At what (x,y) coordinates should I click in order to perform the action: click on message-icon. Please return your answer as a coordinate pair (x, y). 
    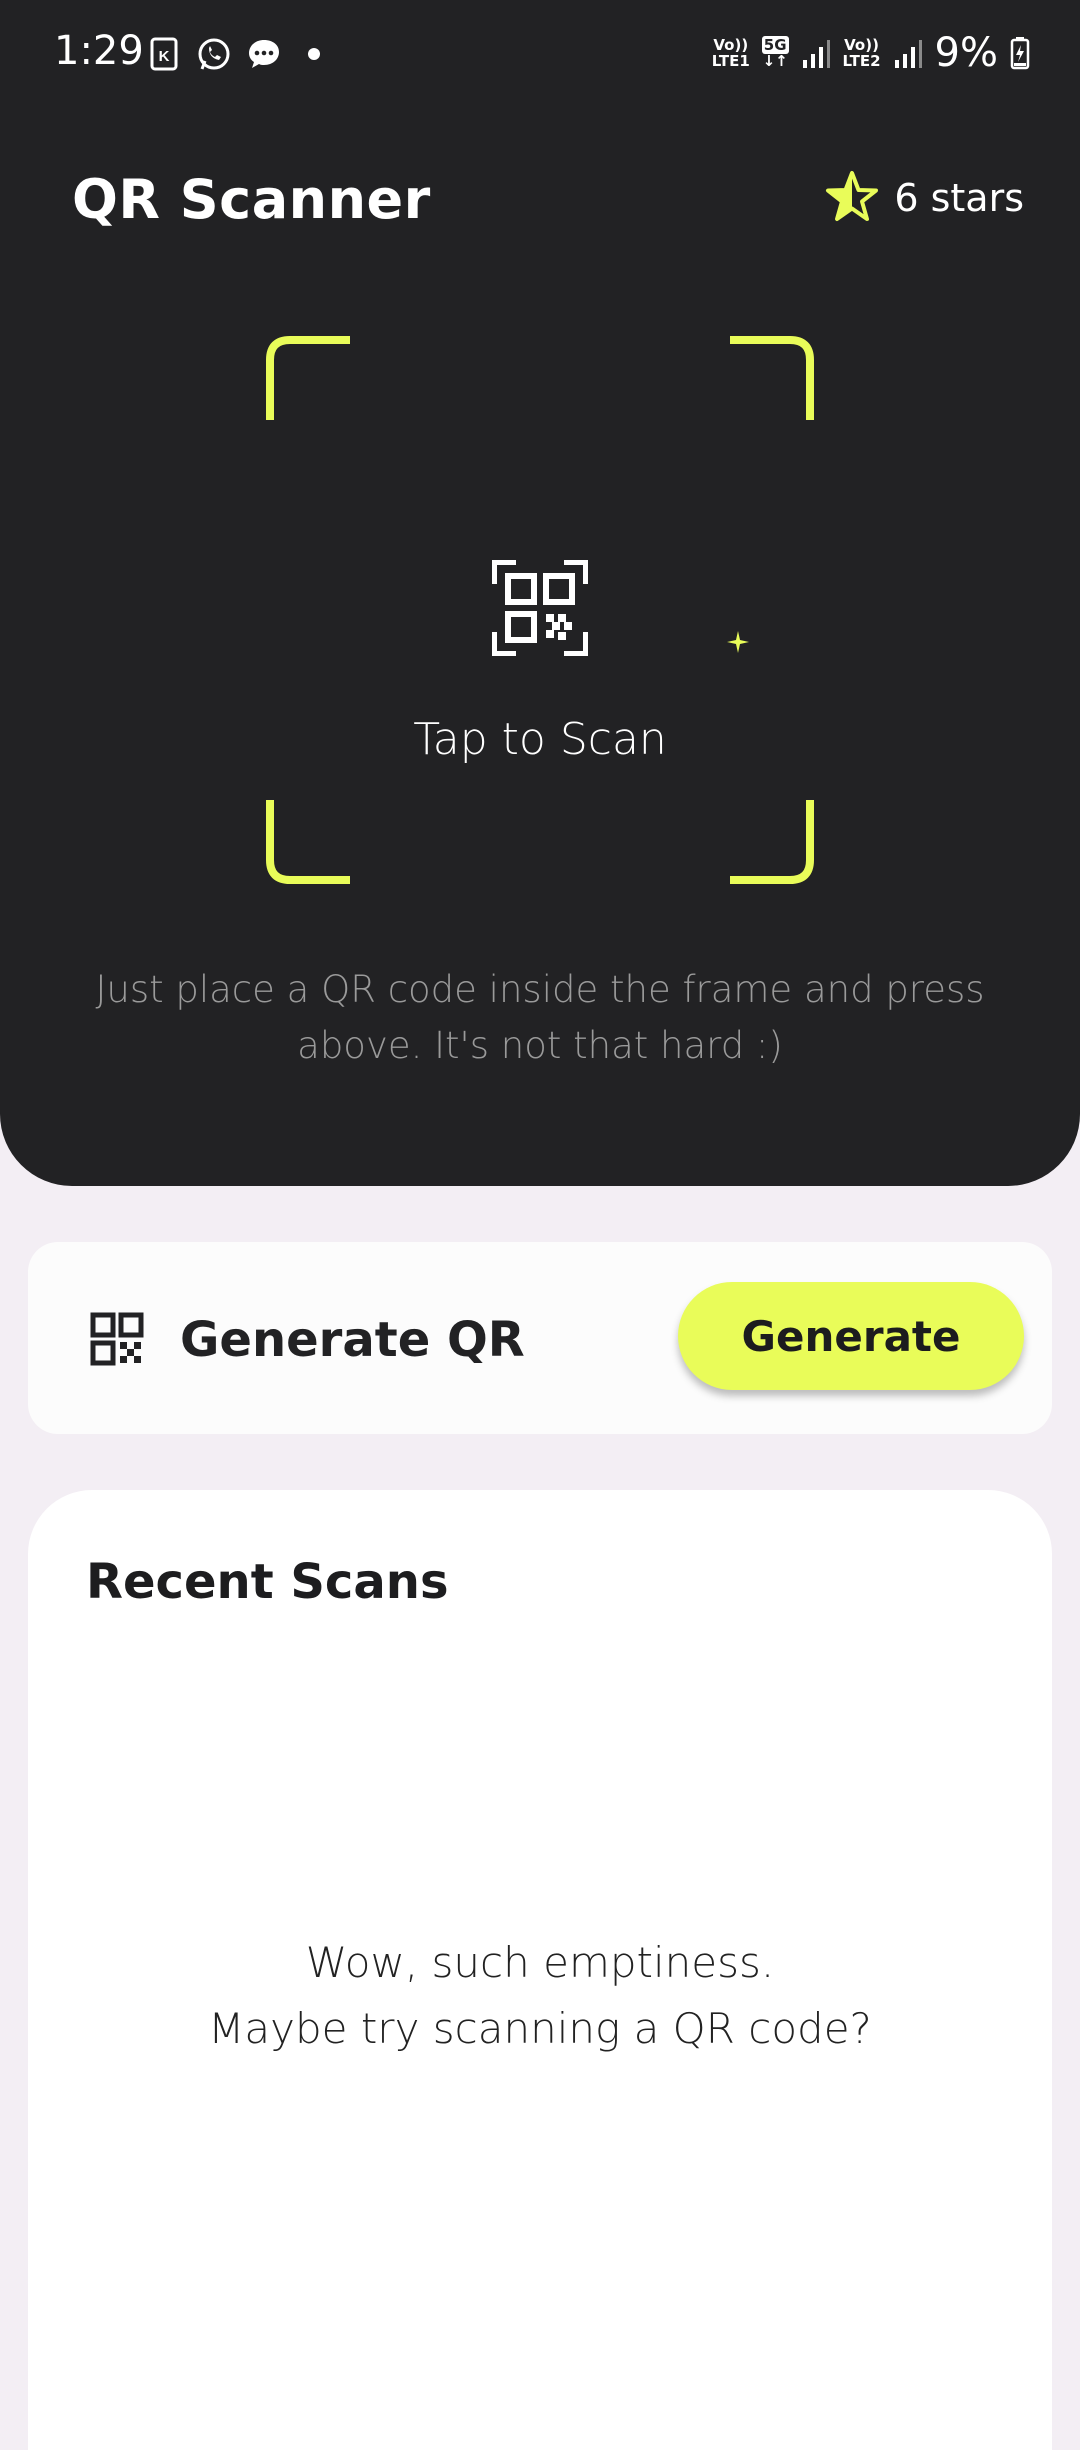
    Looking at the image, I should click on (264, 54).